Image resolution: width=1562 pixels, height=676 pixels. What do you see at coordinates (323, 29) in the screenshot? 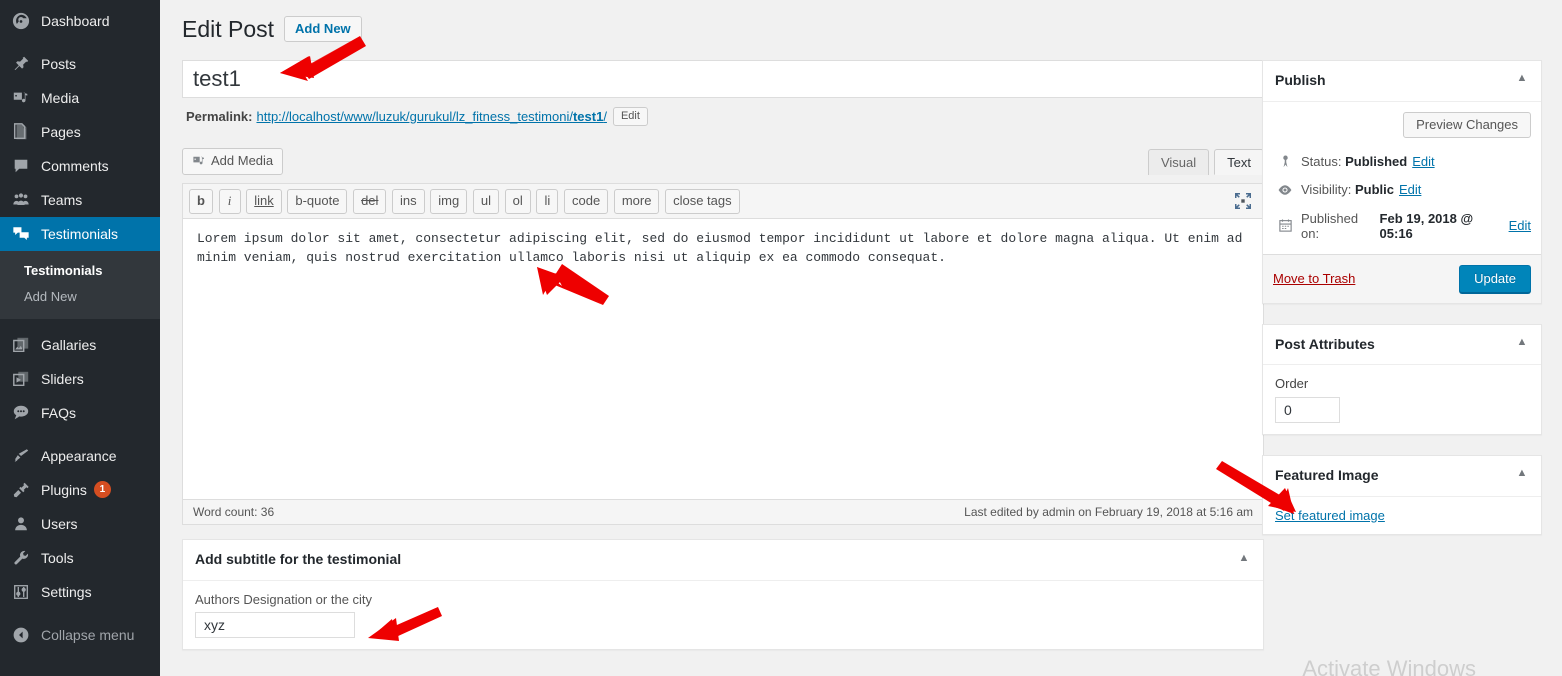
I see `add-new-button: Add New` at bounding box center [323, 29].